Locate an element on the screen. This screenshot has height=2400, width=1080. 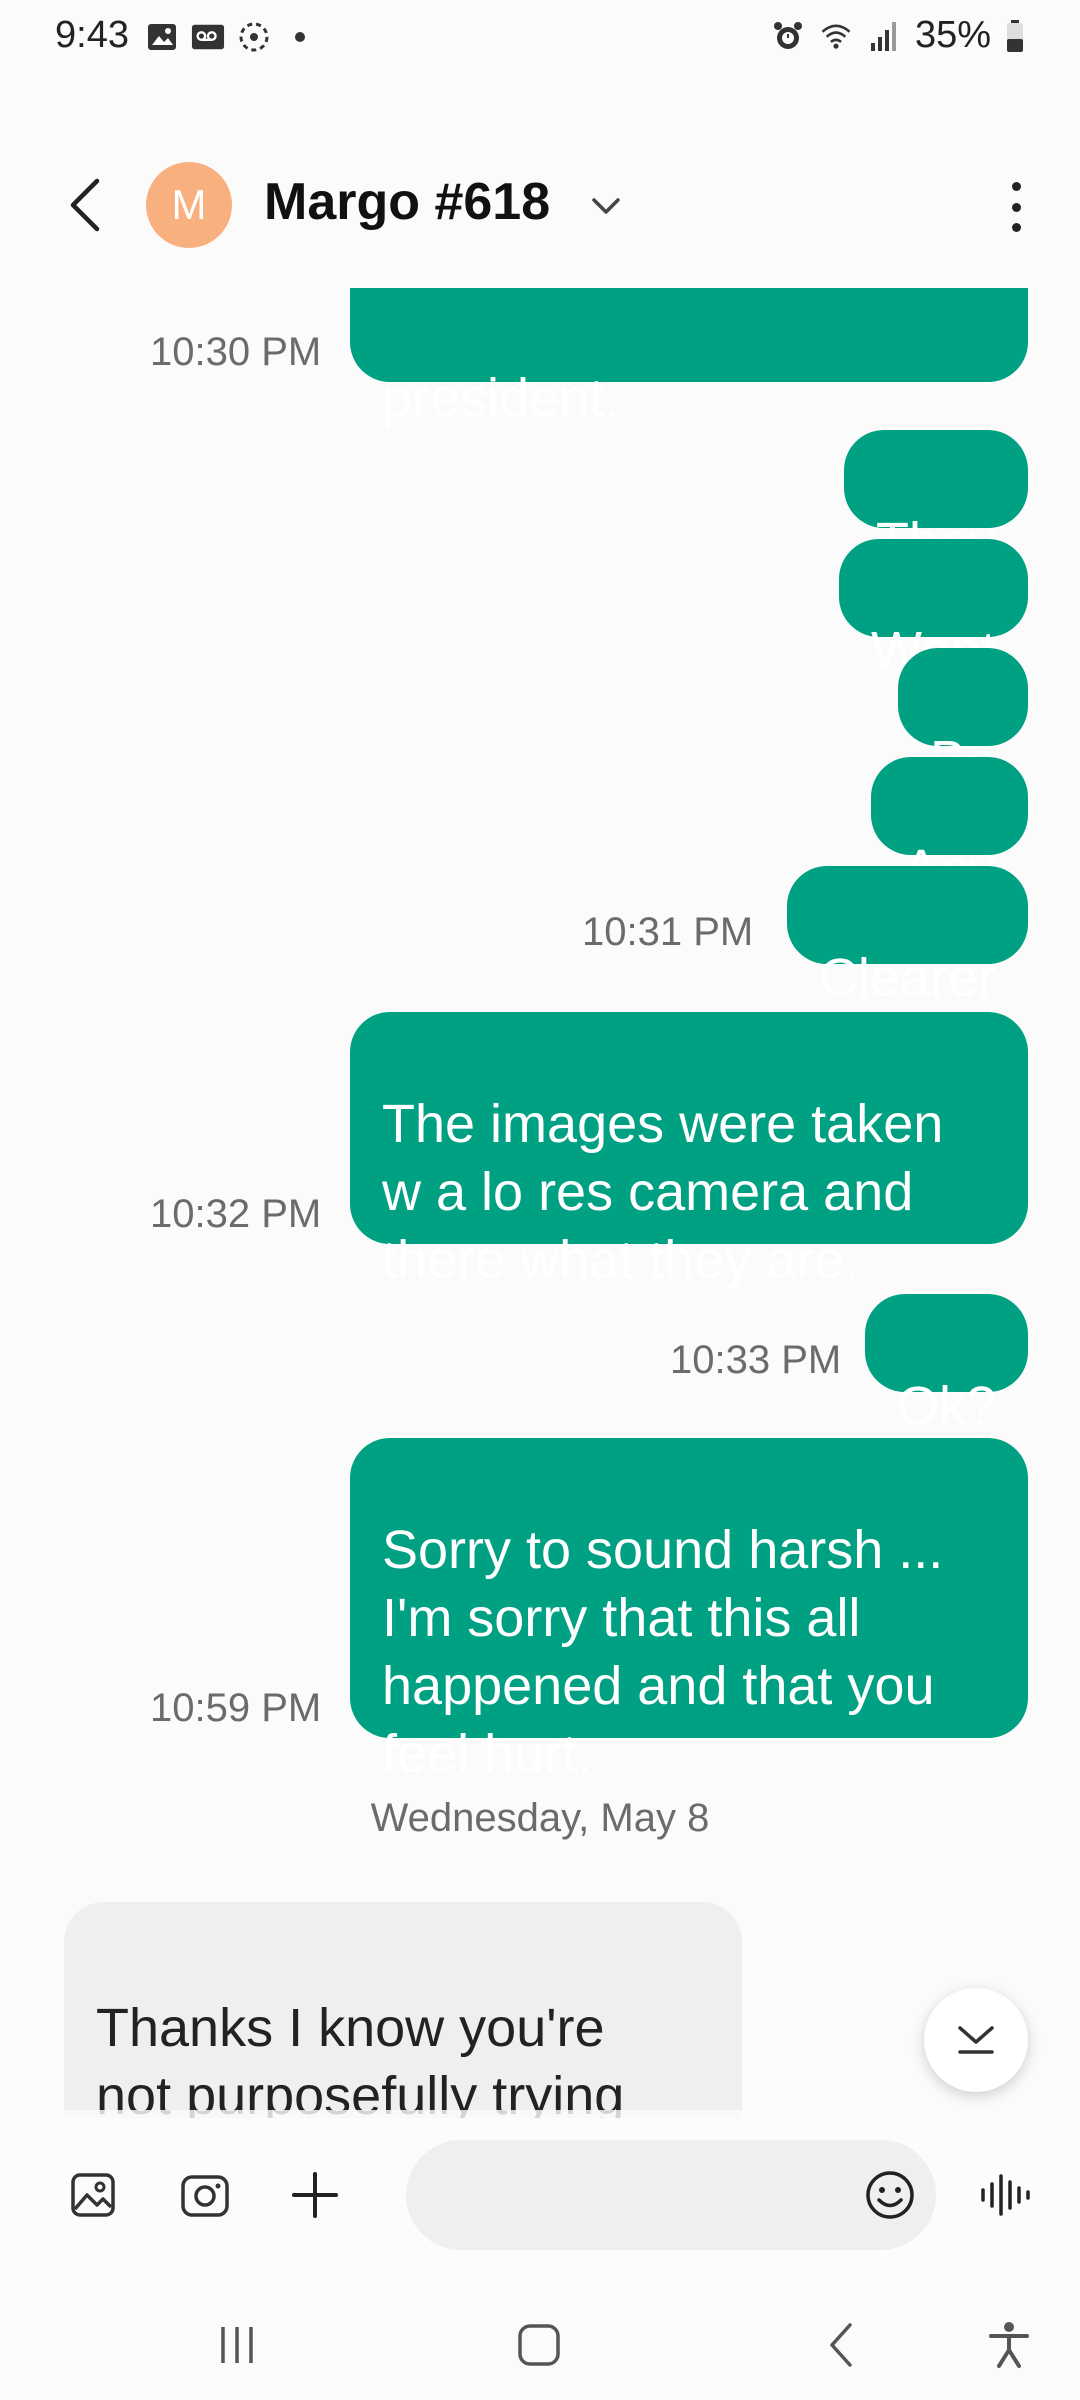
scroll-to-bottom-button is located at coordinates (976, 2040).